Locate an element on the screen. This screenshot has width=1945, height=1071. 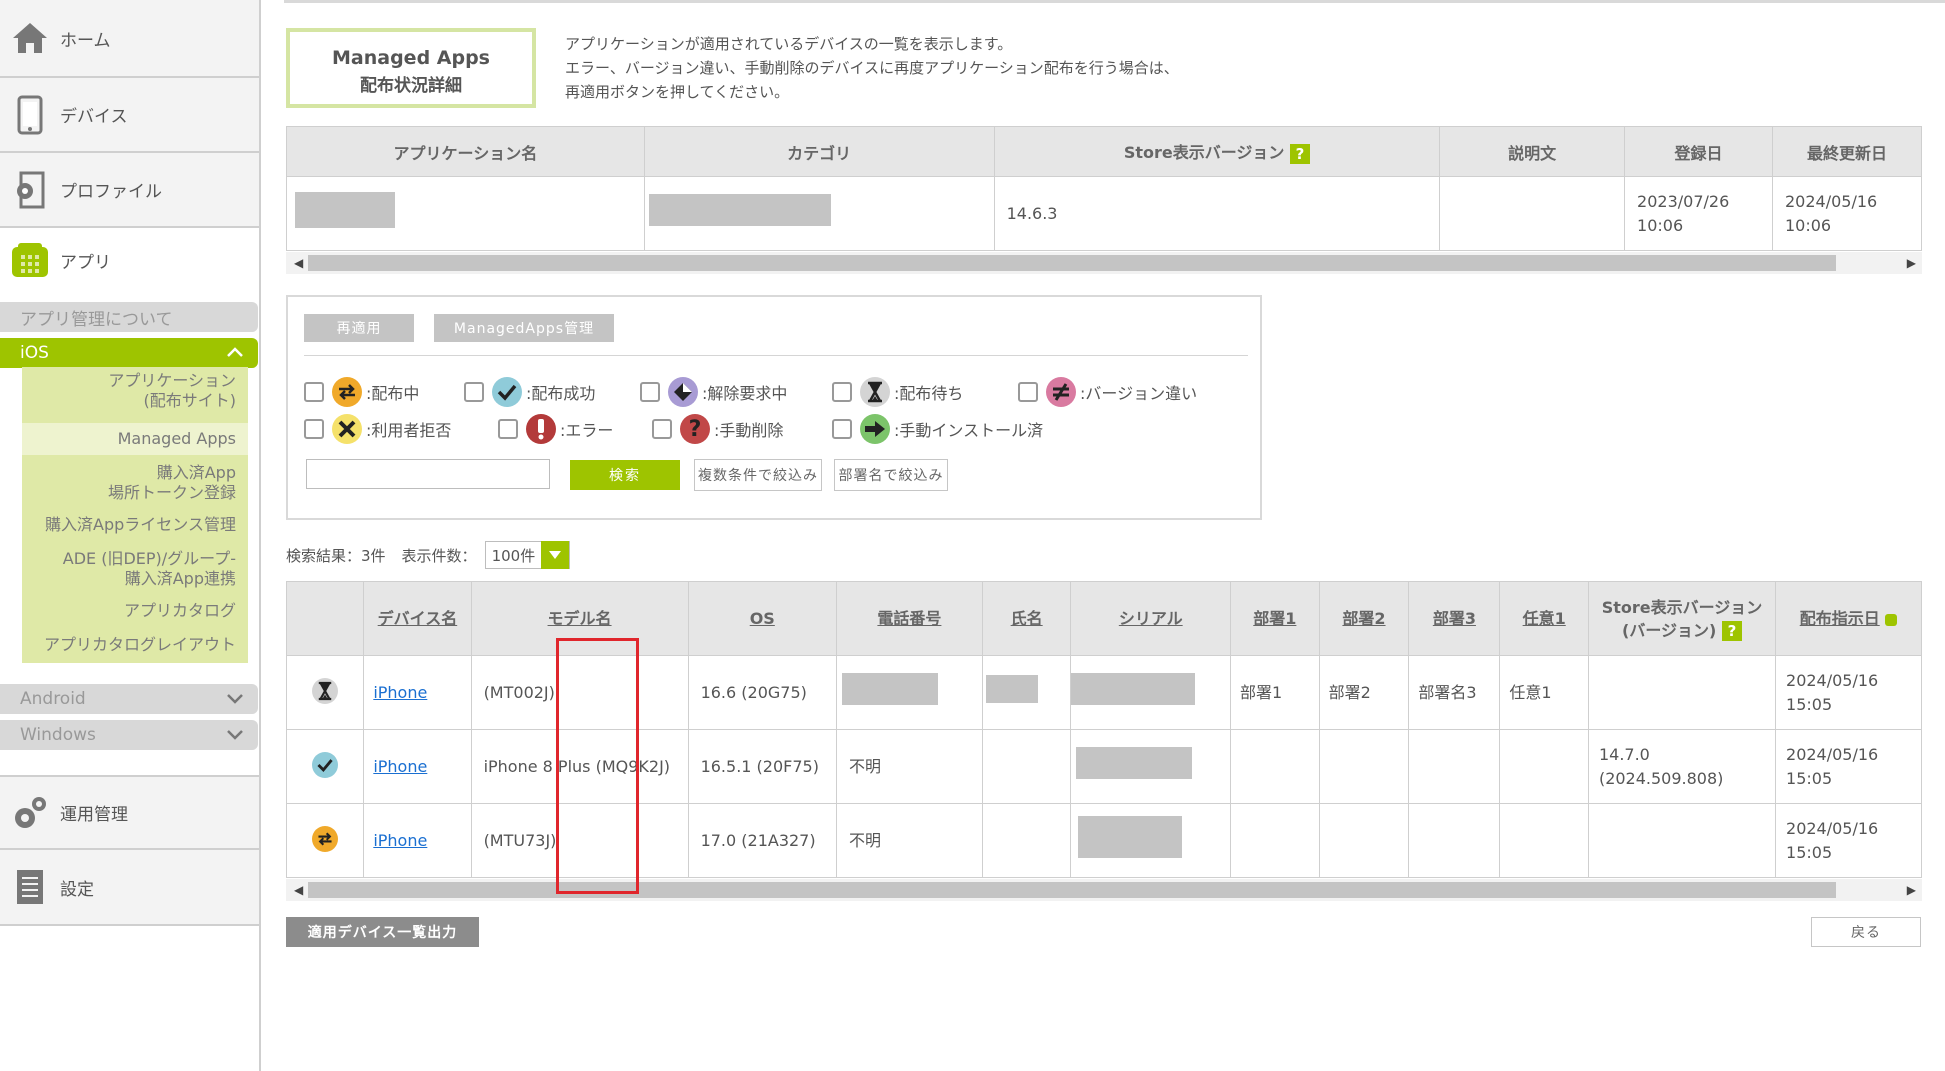
app-table-scrollbar: ◀ ▶ is located at coordinates (1104, 263).